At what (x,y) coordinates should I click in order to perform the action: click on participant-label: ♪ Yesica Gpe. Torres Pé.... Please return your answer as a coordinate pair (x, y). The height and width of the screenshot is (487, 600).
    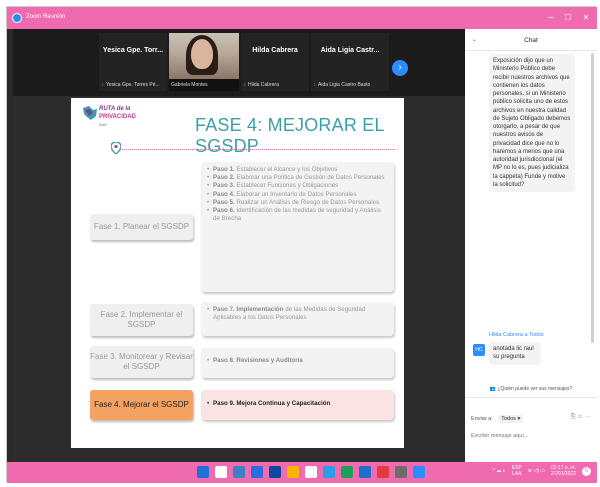
    Looking at the image, I should click on (130, 85).